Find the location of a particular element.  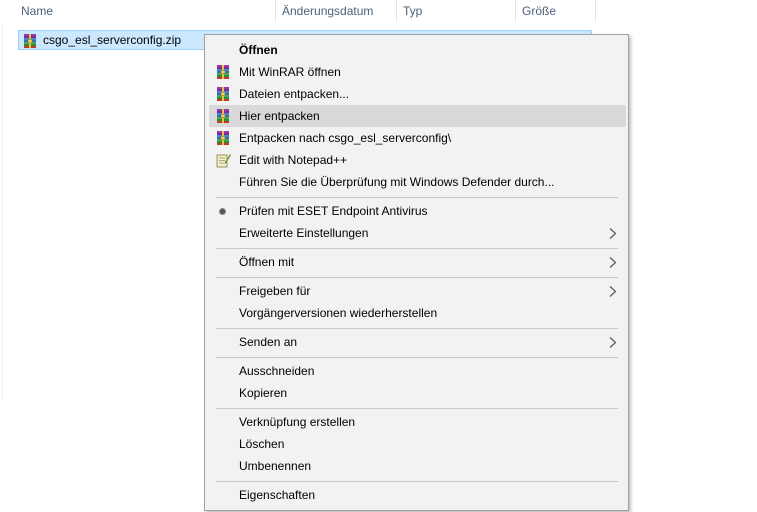

menu-item-label: Ausschneiden is located at coordinates (277, 371).